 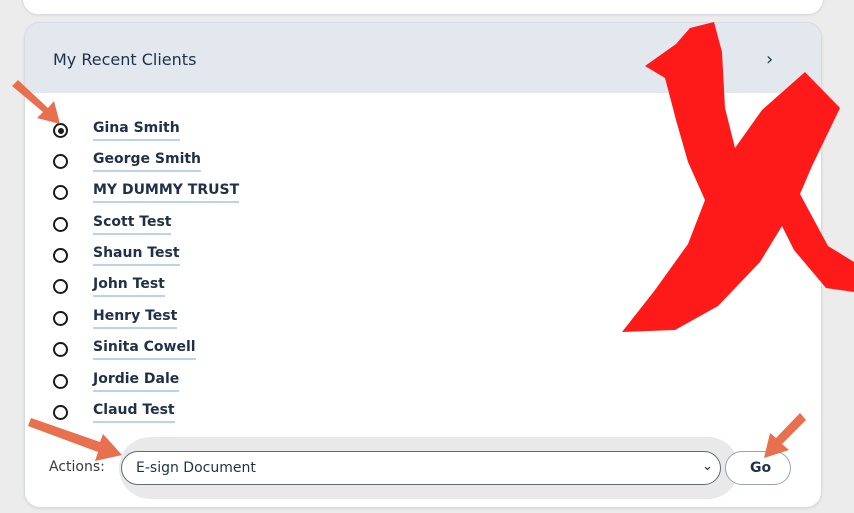 I want to click on client-link: John Test, so click(x=129, y=286).